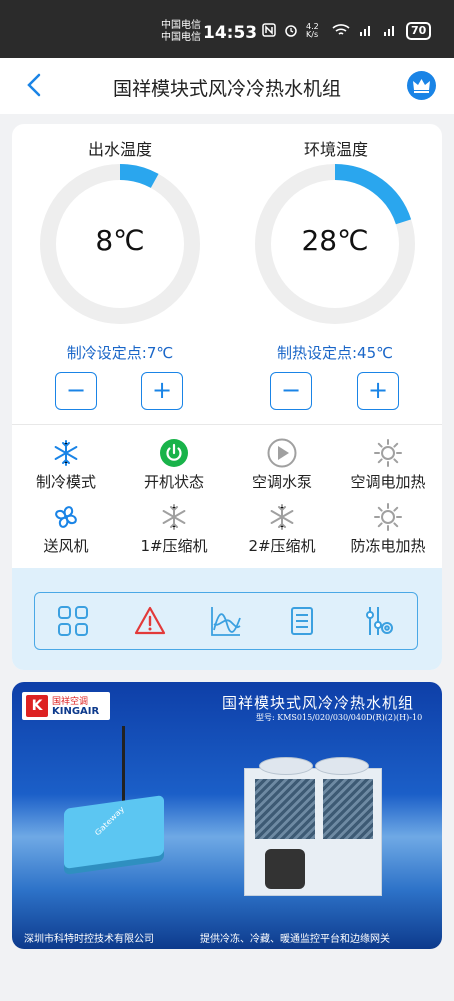 The height and width of the screenshot is (1001, 454). I want to click on kingair-logo-mark: K, so click(37, 706).